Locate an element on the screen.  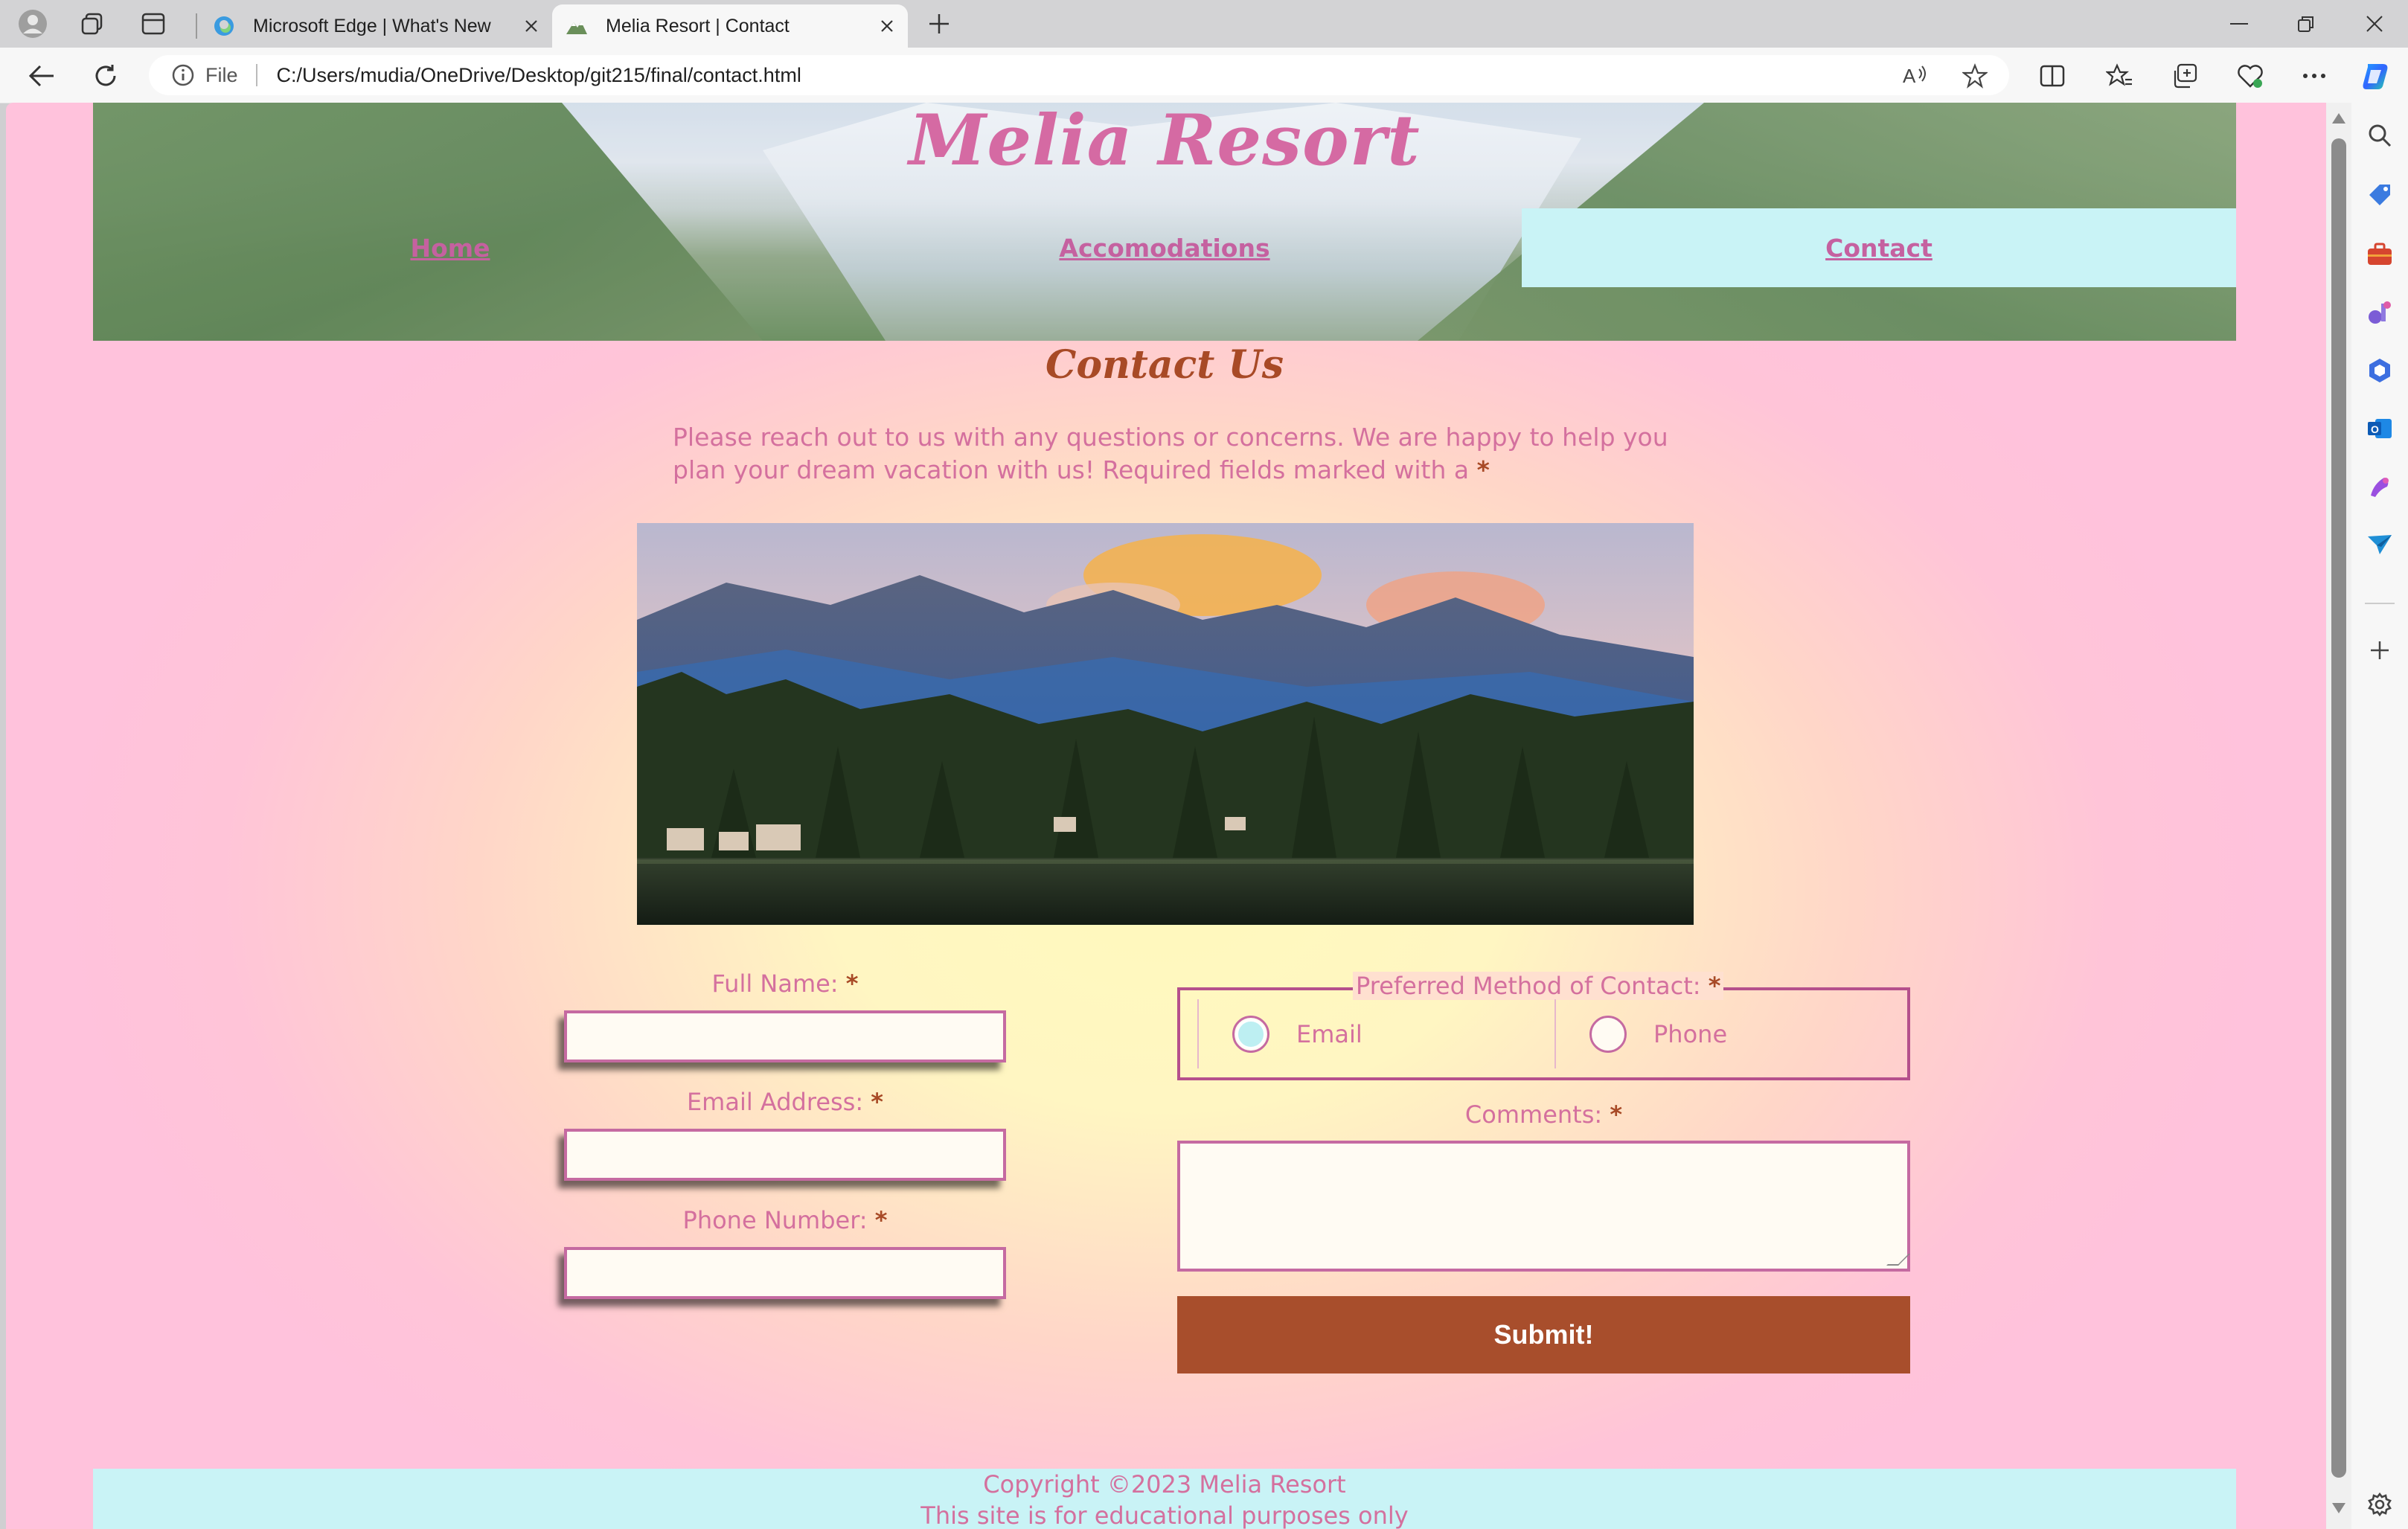
nav-accomodations-link: Accomodations is located at coordinates (1165, 248).